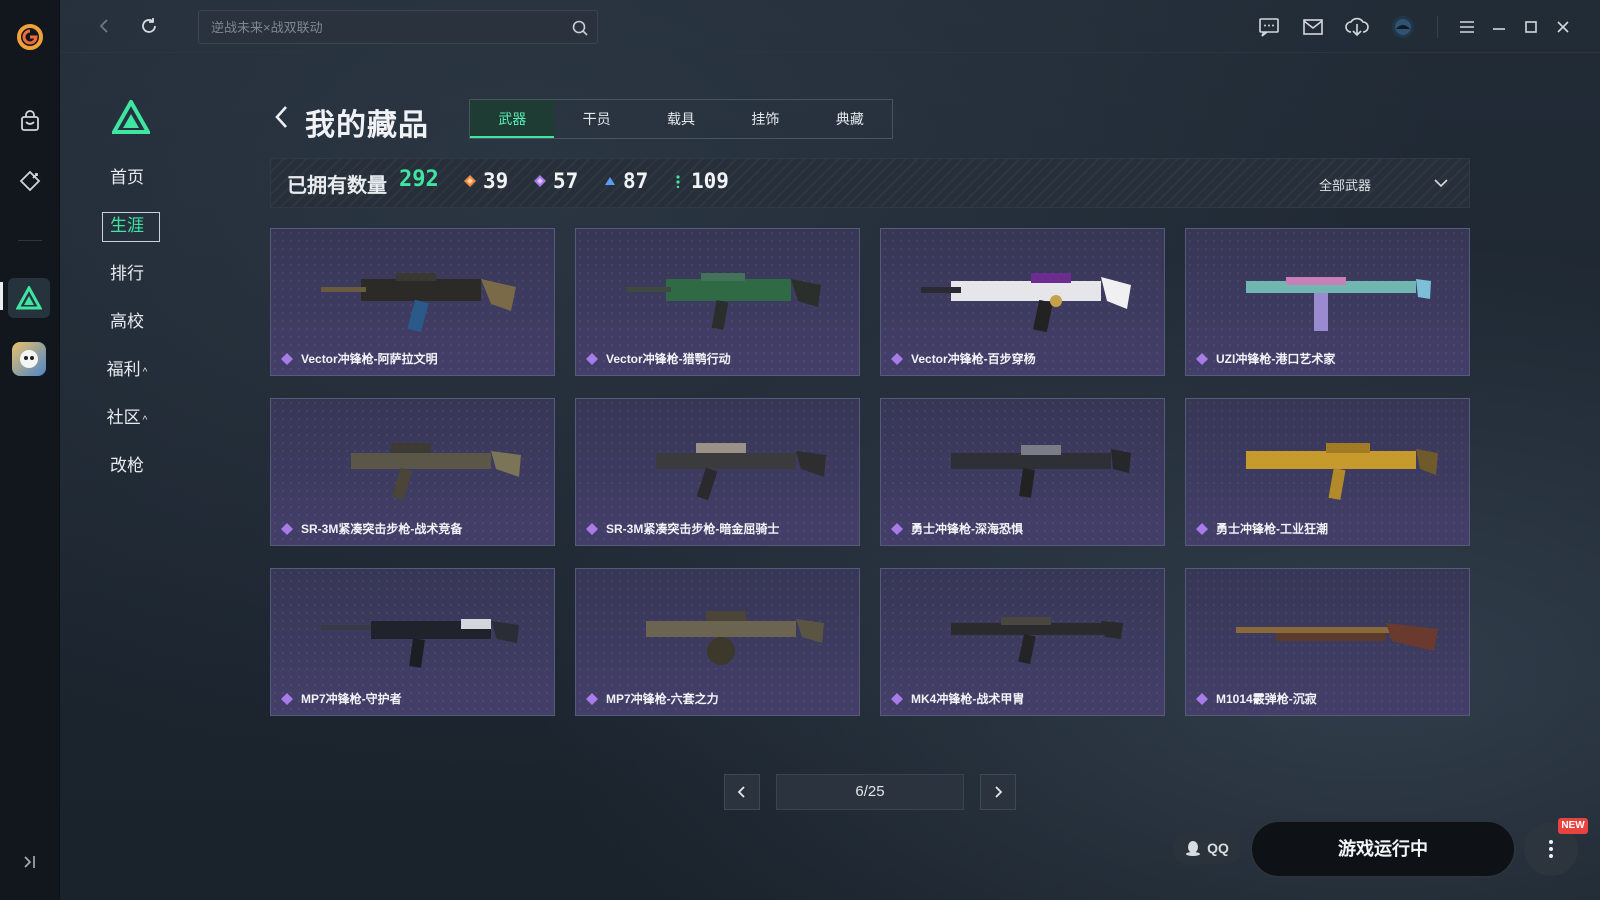 Image resolution: width=1600 pixels, height=900 pixels. I want to click on sidenav-item-community: 社区 ^, so click(127, 418).